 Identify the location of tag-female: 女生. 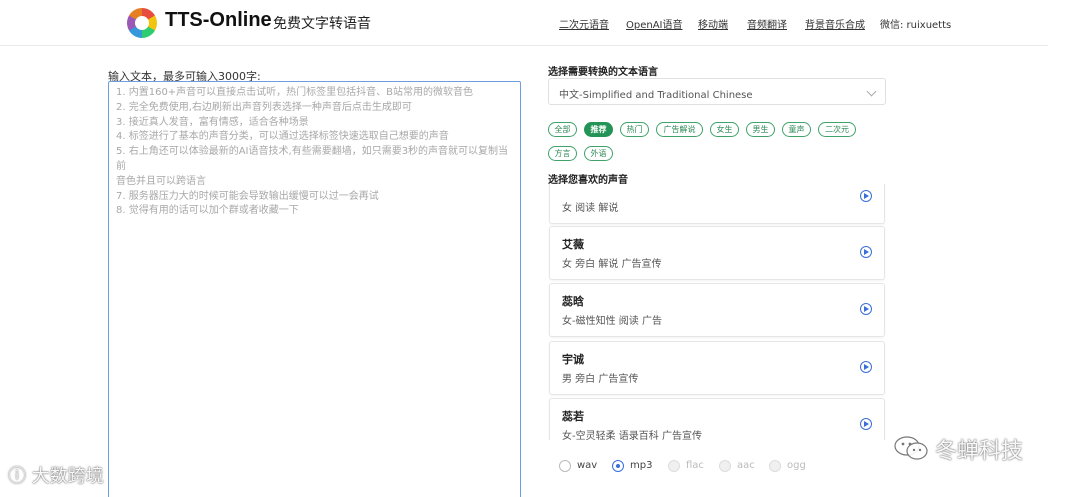
(724, 129).